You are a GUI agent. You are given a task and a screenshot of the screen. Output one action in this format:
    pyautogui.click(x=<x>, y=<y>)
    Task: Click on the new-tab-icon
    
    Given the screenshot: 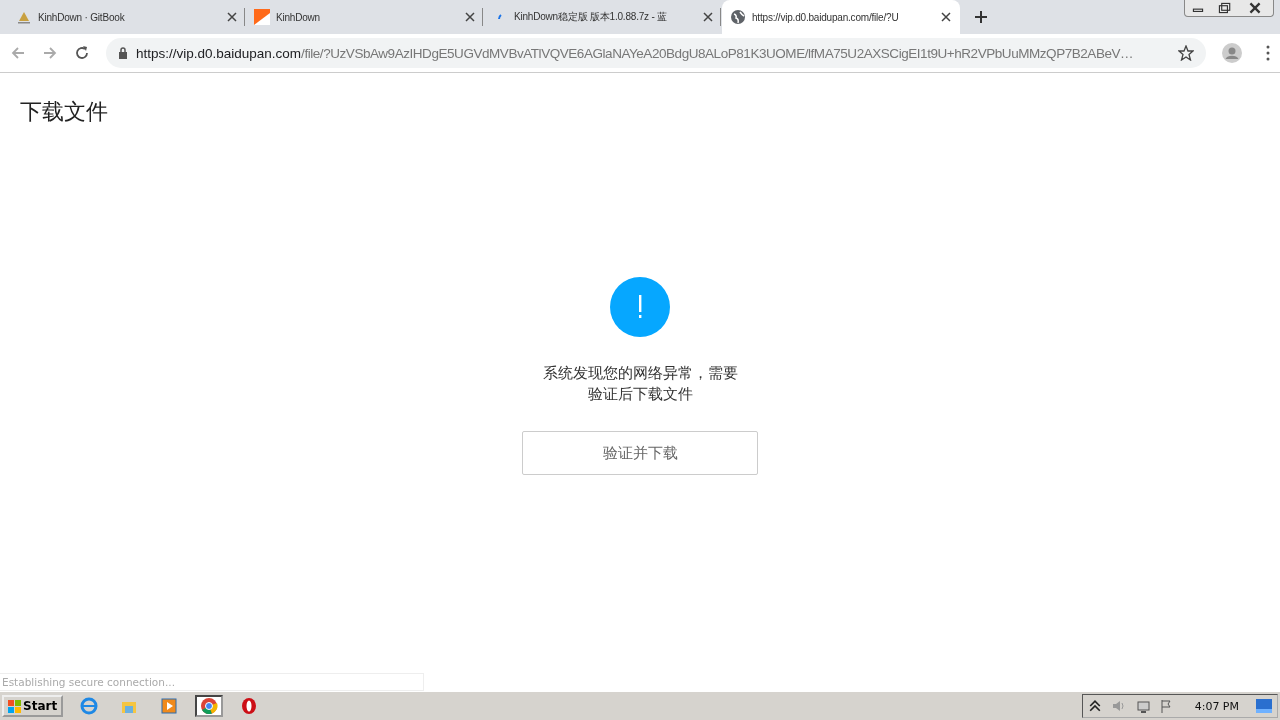 What is the action you would take?
    pyautogui.click(x=981, y=17)
    